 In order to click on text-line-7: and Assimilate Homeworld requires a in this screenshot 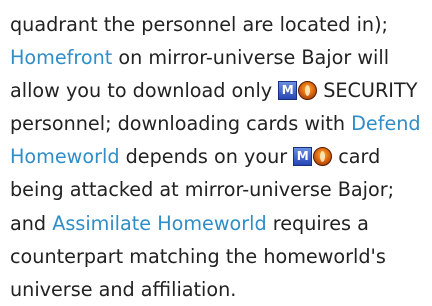, I will do `click(221, 223)`.